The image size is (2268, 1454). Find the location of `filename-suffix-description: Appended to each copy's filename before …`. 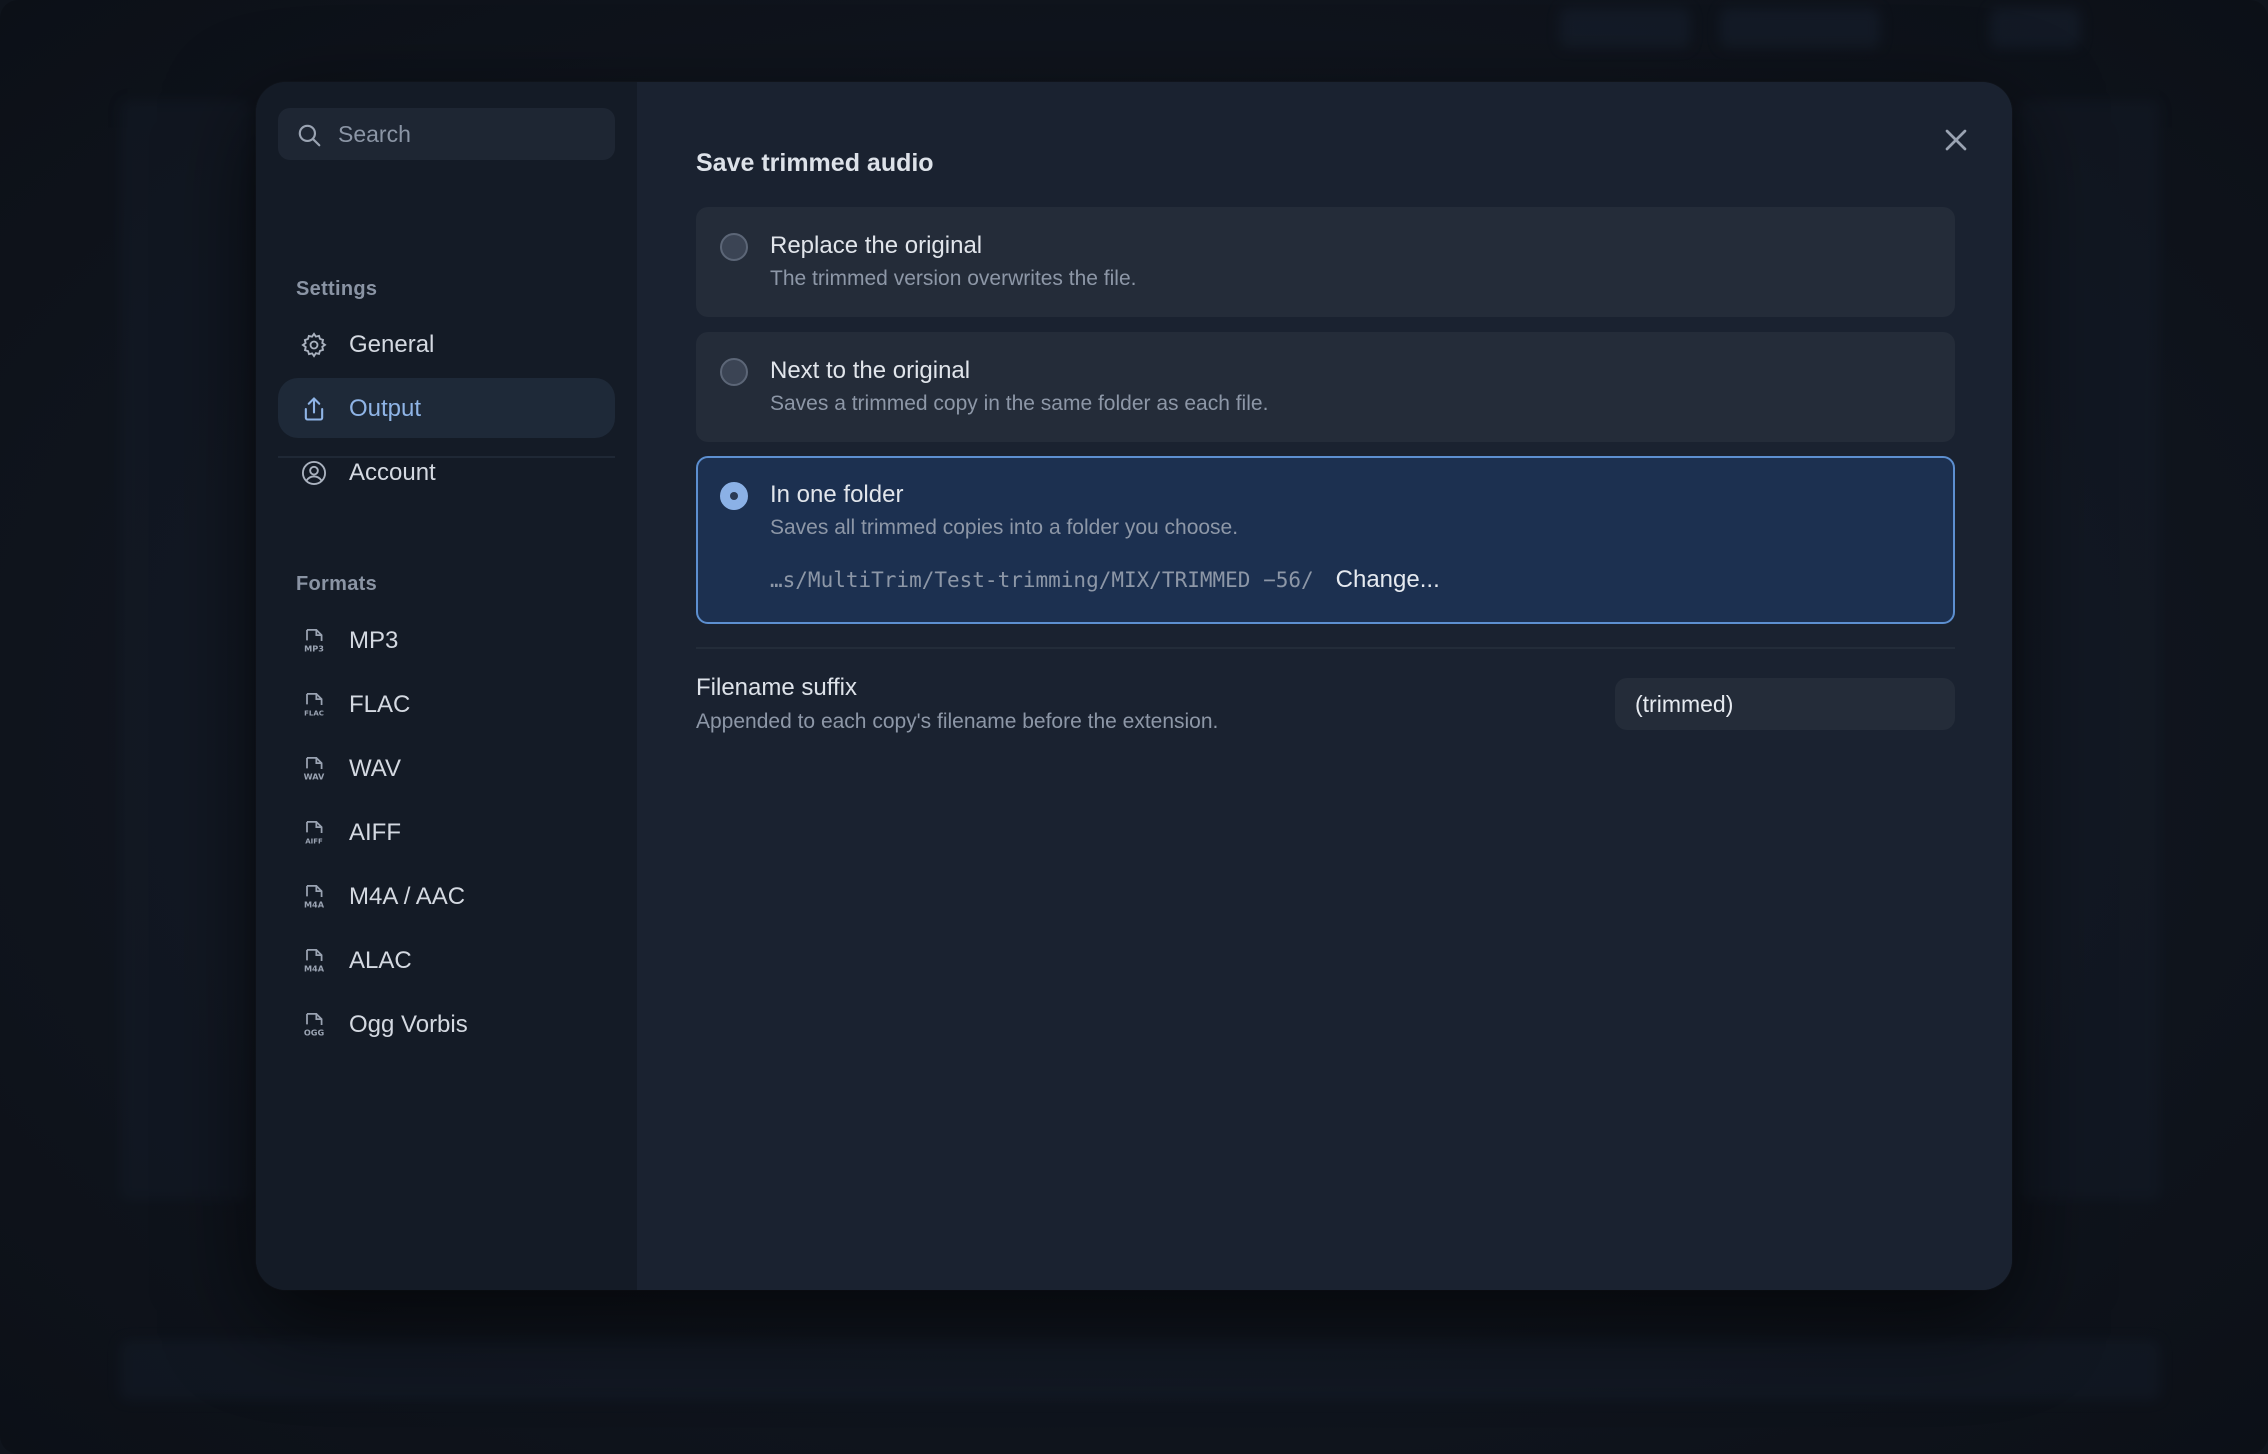

filename-suffix-description: Appended to each copy's filename before … is located at coordinates (957, 721).